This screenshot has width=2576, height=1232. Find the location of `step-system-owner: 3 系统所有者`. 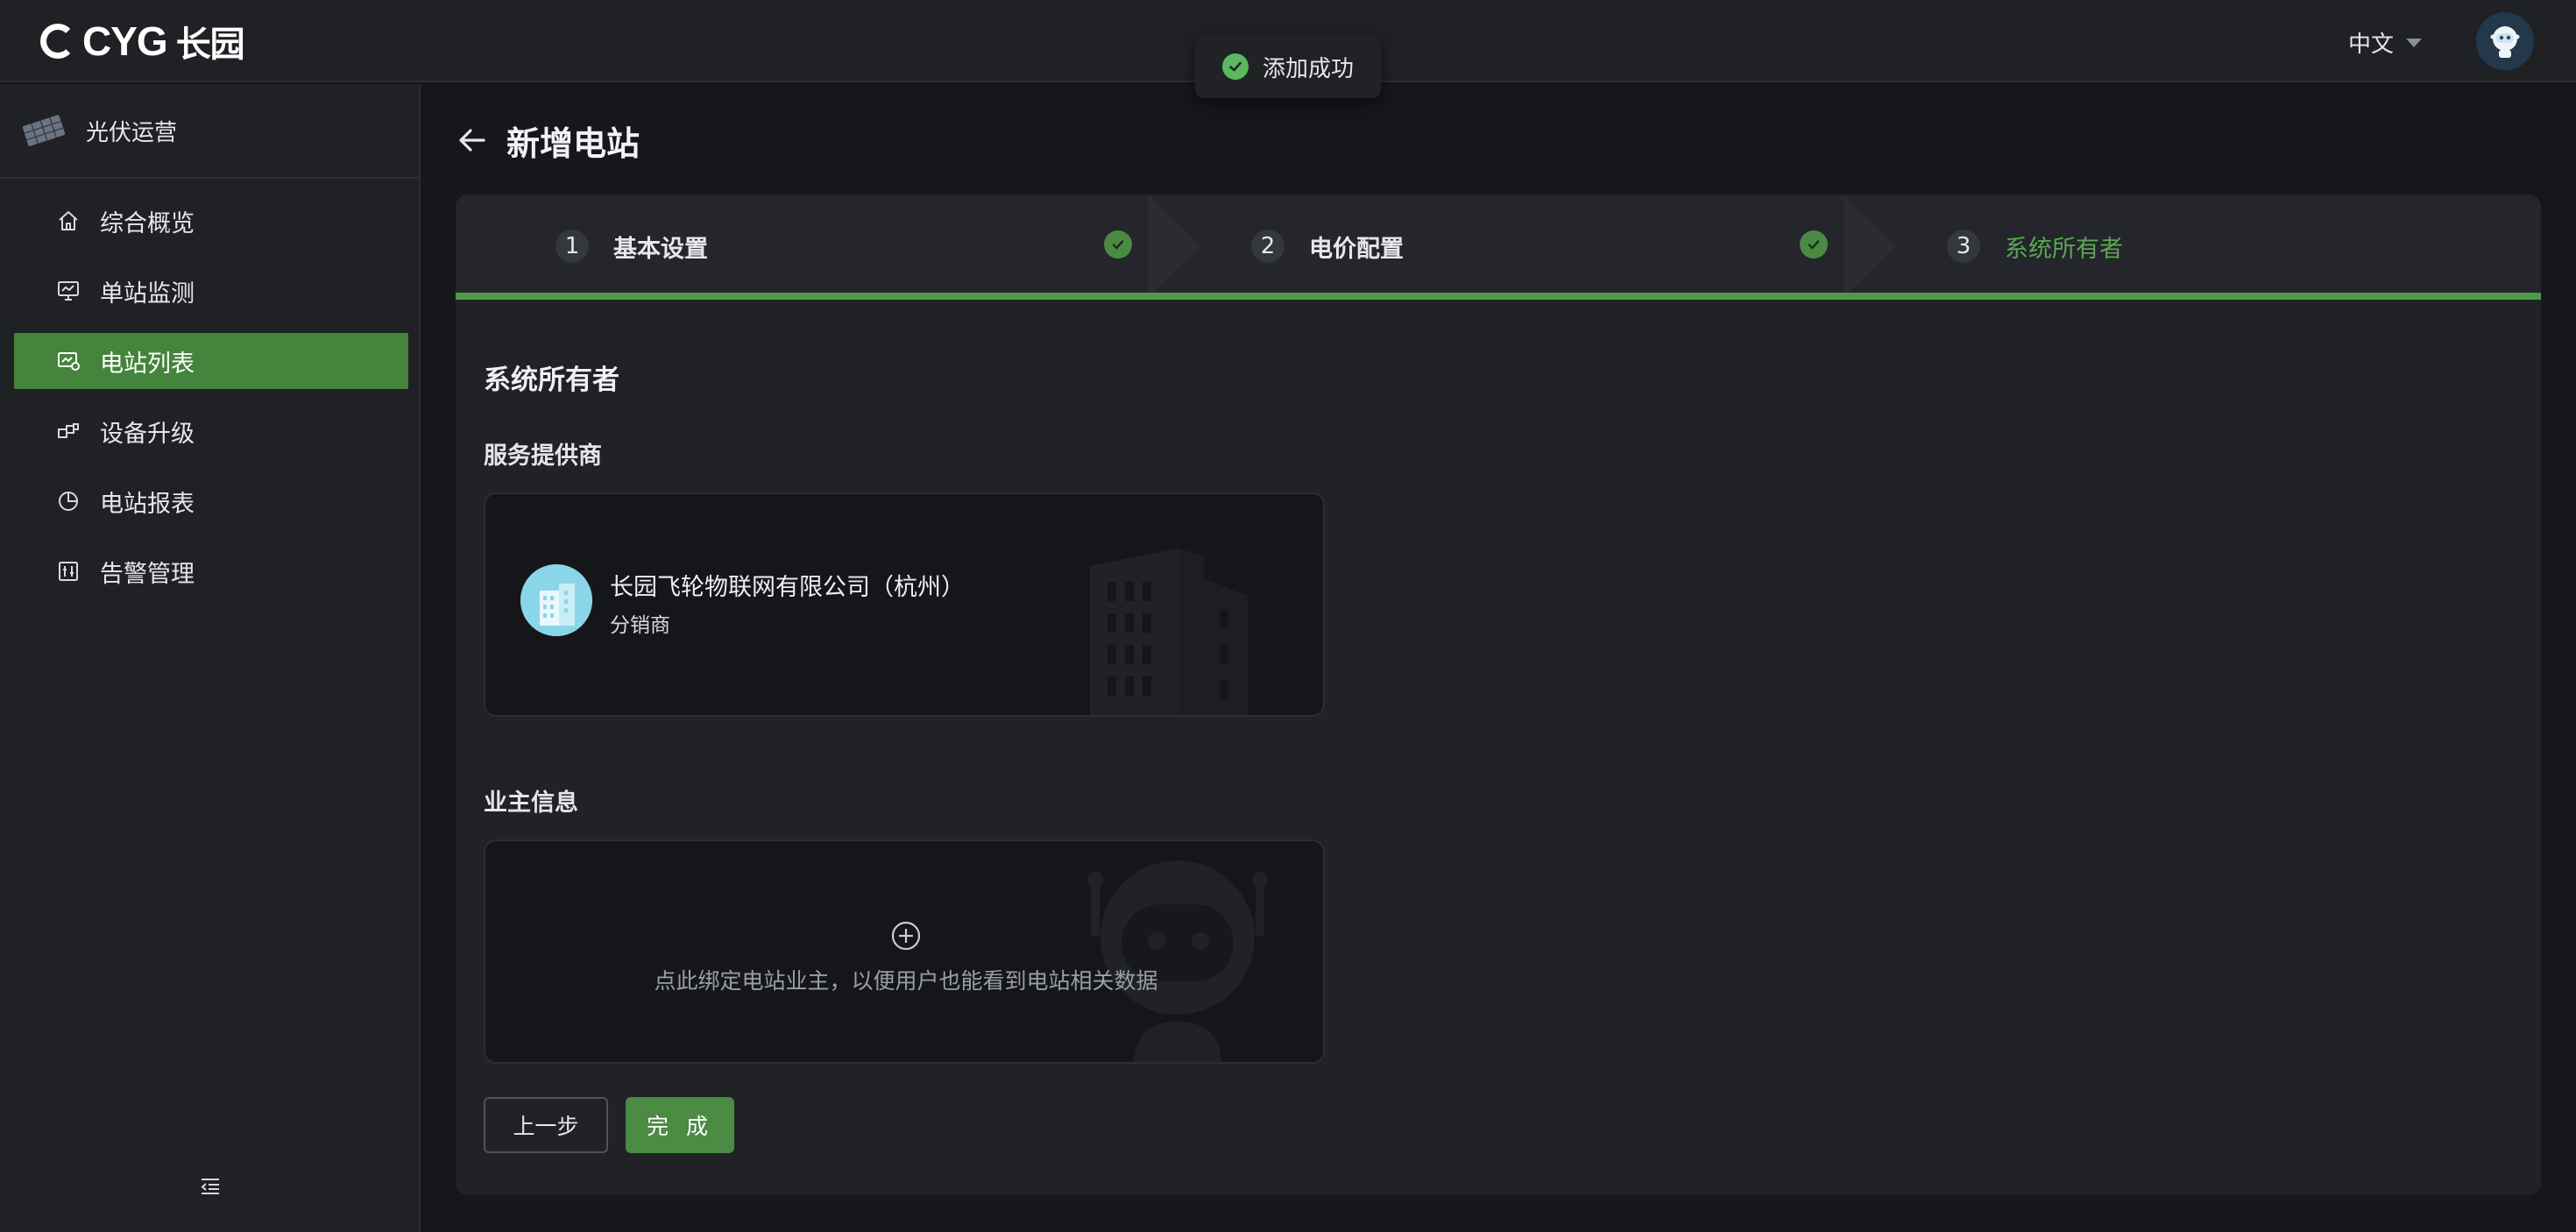

step-system-owner: 3 系统所有者 is located at coordinates (2035, 246).